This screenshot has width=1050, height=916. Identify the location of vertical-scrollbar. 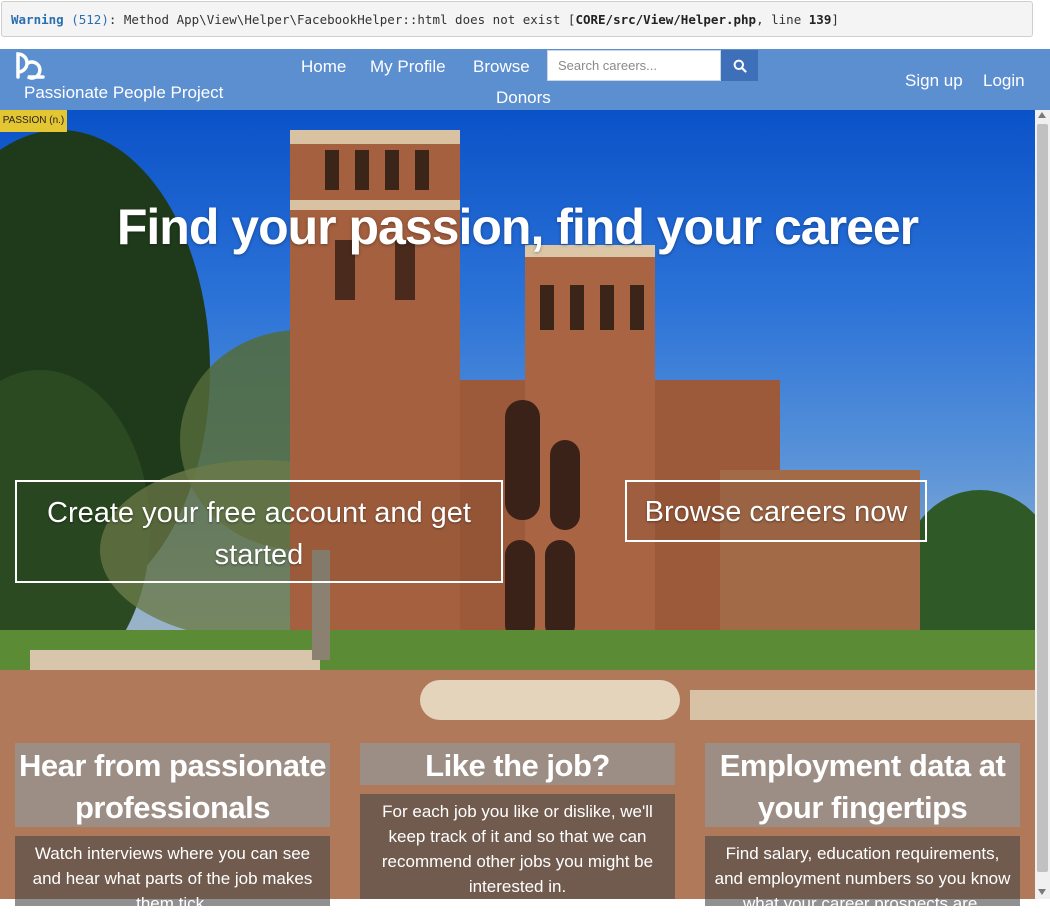
(1042, 504).